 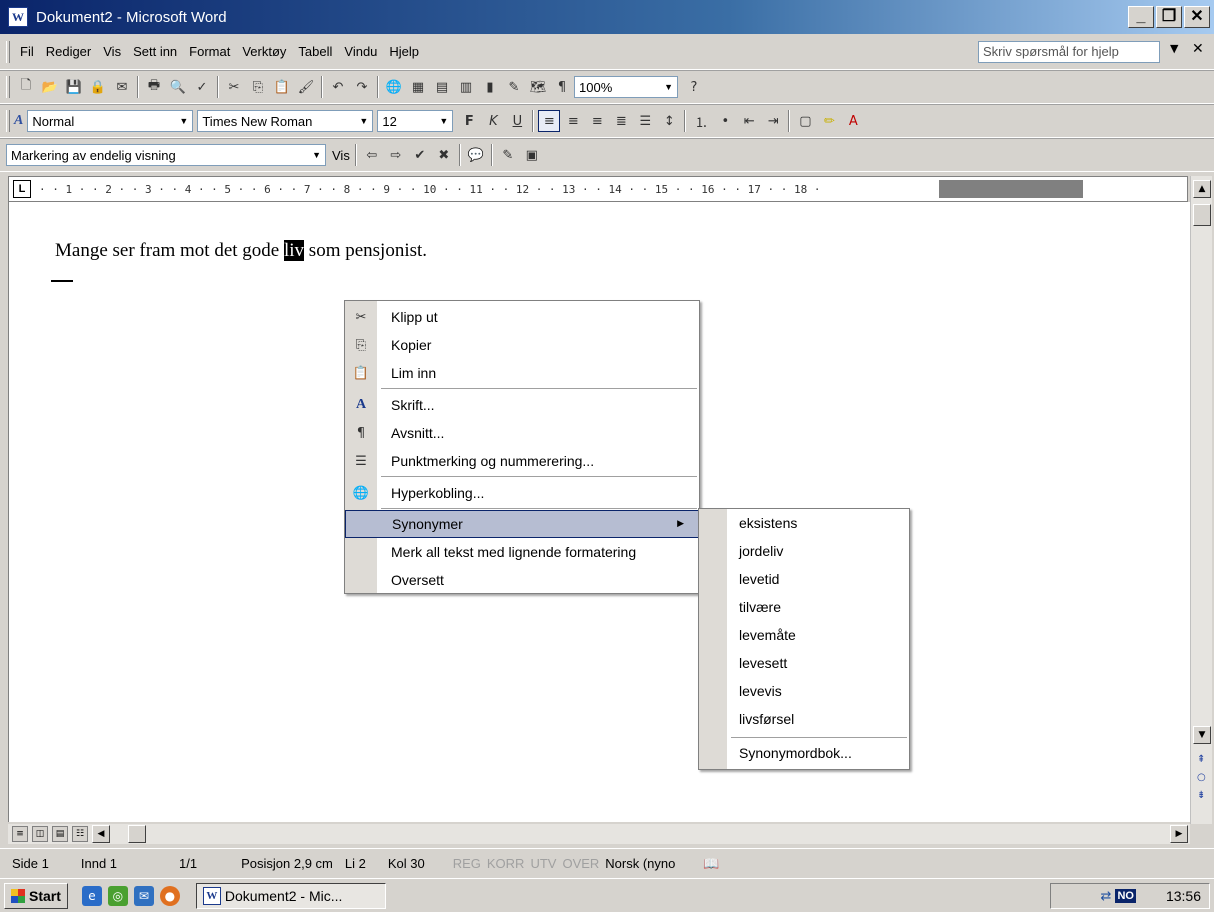 I want to click on copy-icon: ⎘, so click(x=258, y=87).